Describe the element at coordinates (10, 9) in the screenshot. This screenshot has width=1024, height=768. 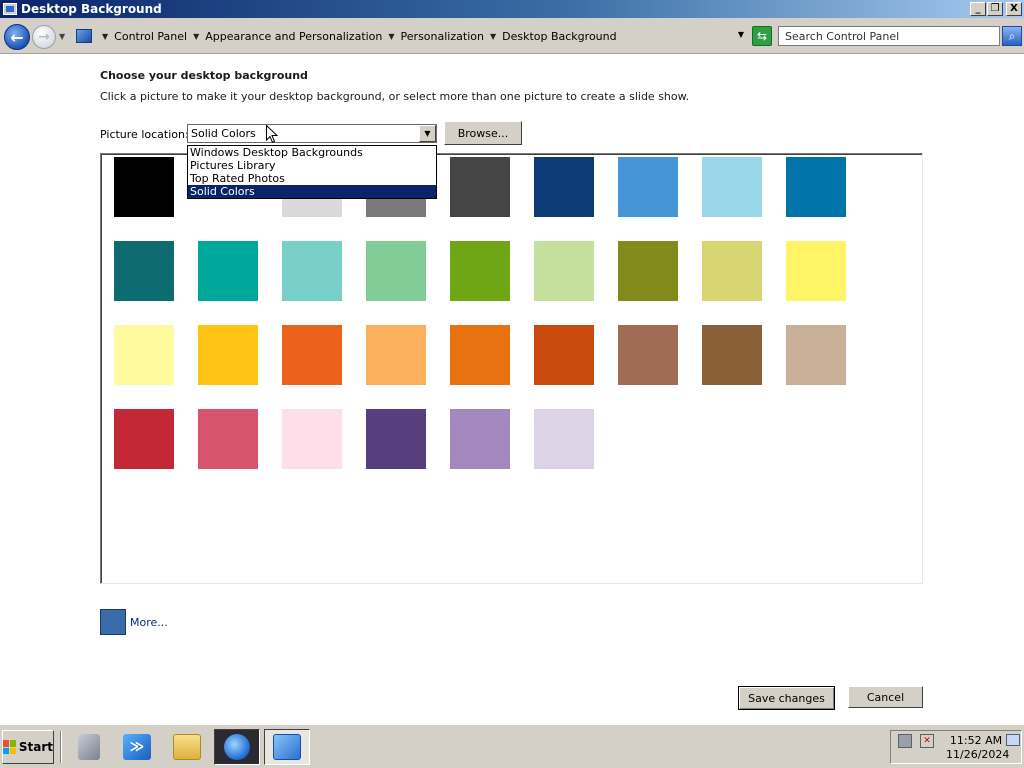
I see `desktop-background-icon` at that location.